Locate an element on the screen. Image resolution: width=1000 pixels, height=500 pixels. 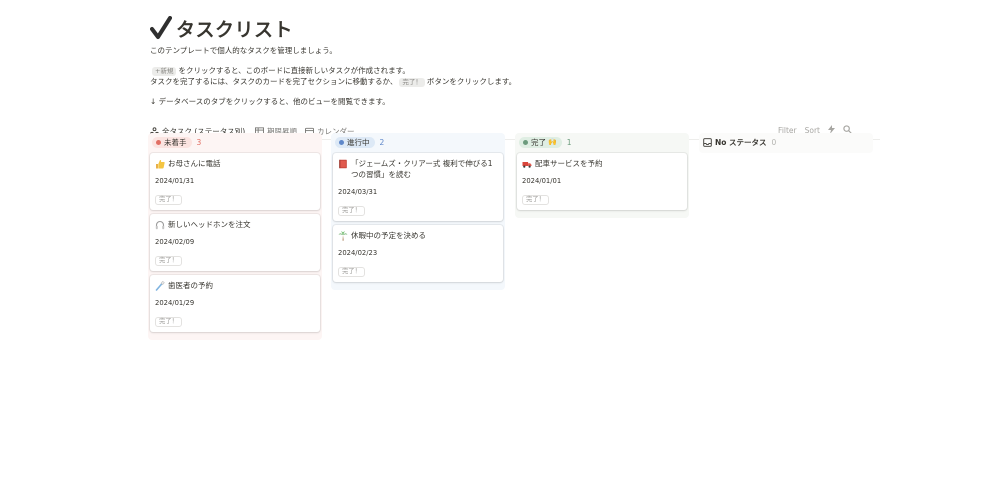
card-due-date: 2024/01/01 is located at coordinates (542, 181).